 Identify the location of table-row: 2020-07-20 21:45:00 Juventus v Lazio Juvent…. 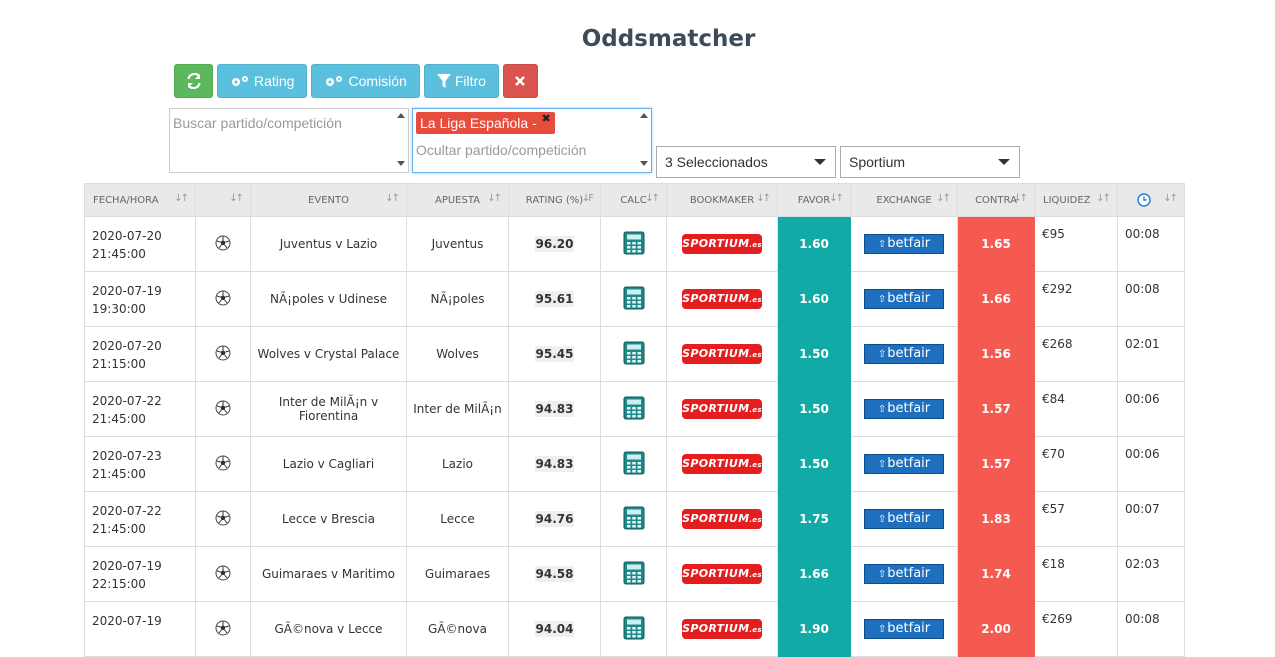
(634, 244).